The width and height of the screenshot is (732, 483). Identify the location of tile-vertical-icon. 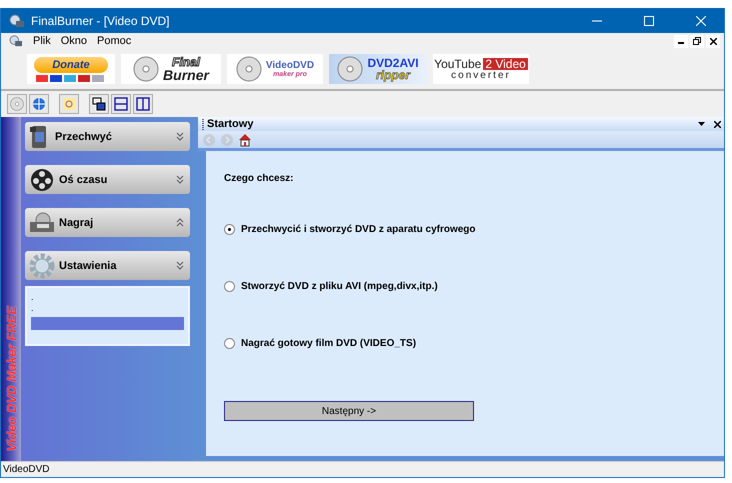
(143, 104).